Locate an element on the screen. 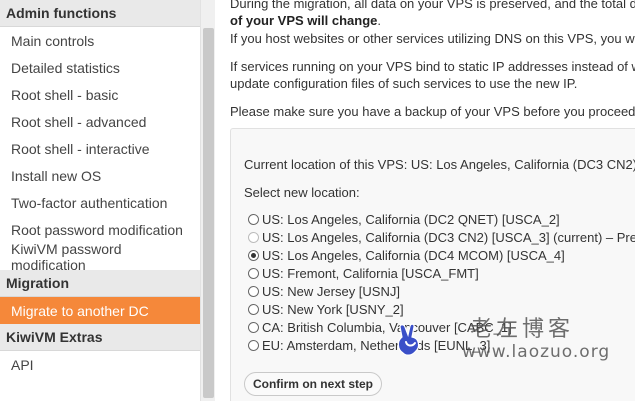  location-option-eunl-3: EU: Amsterdam, Netherlands [EUNL_3] is located at coordinates (369, 345).